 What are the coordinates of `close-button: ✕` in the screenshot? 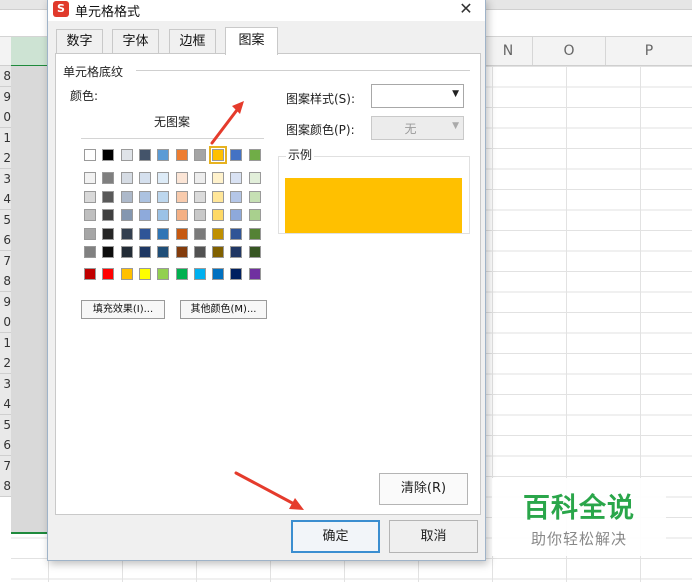 It's located at (466, 10).